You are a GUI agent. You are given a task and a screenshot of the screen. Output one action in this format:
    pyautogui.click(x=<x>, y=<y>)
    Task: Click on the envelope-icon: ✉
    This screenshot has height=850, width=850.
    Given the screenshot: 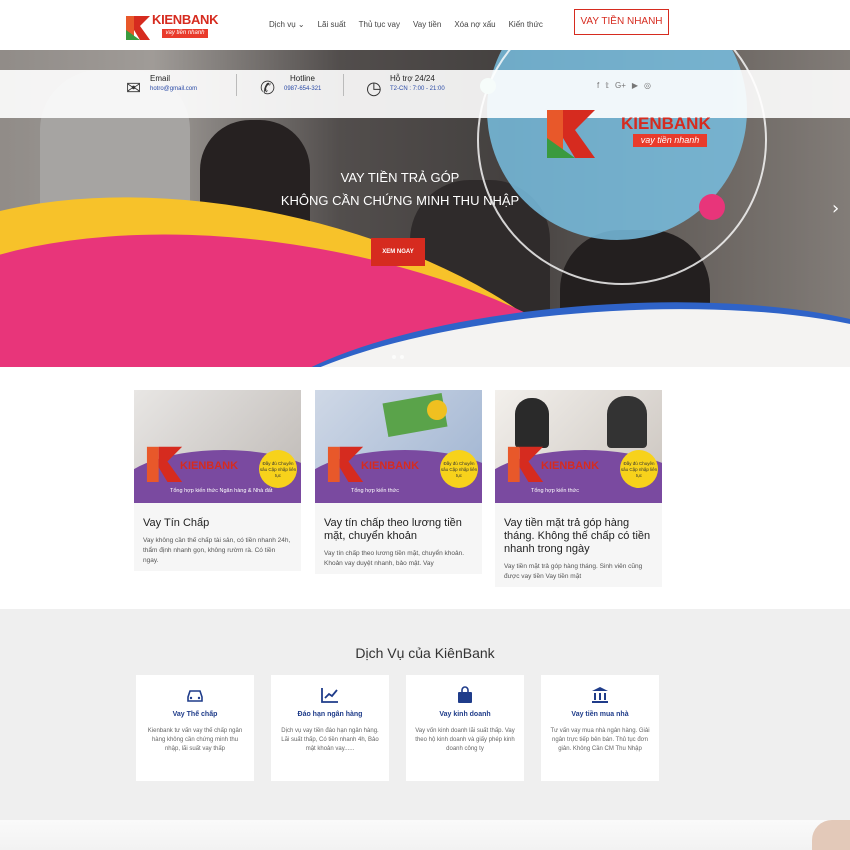 What is the action you would take?
    pyautogui.click(x=134, y=88)
    